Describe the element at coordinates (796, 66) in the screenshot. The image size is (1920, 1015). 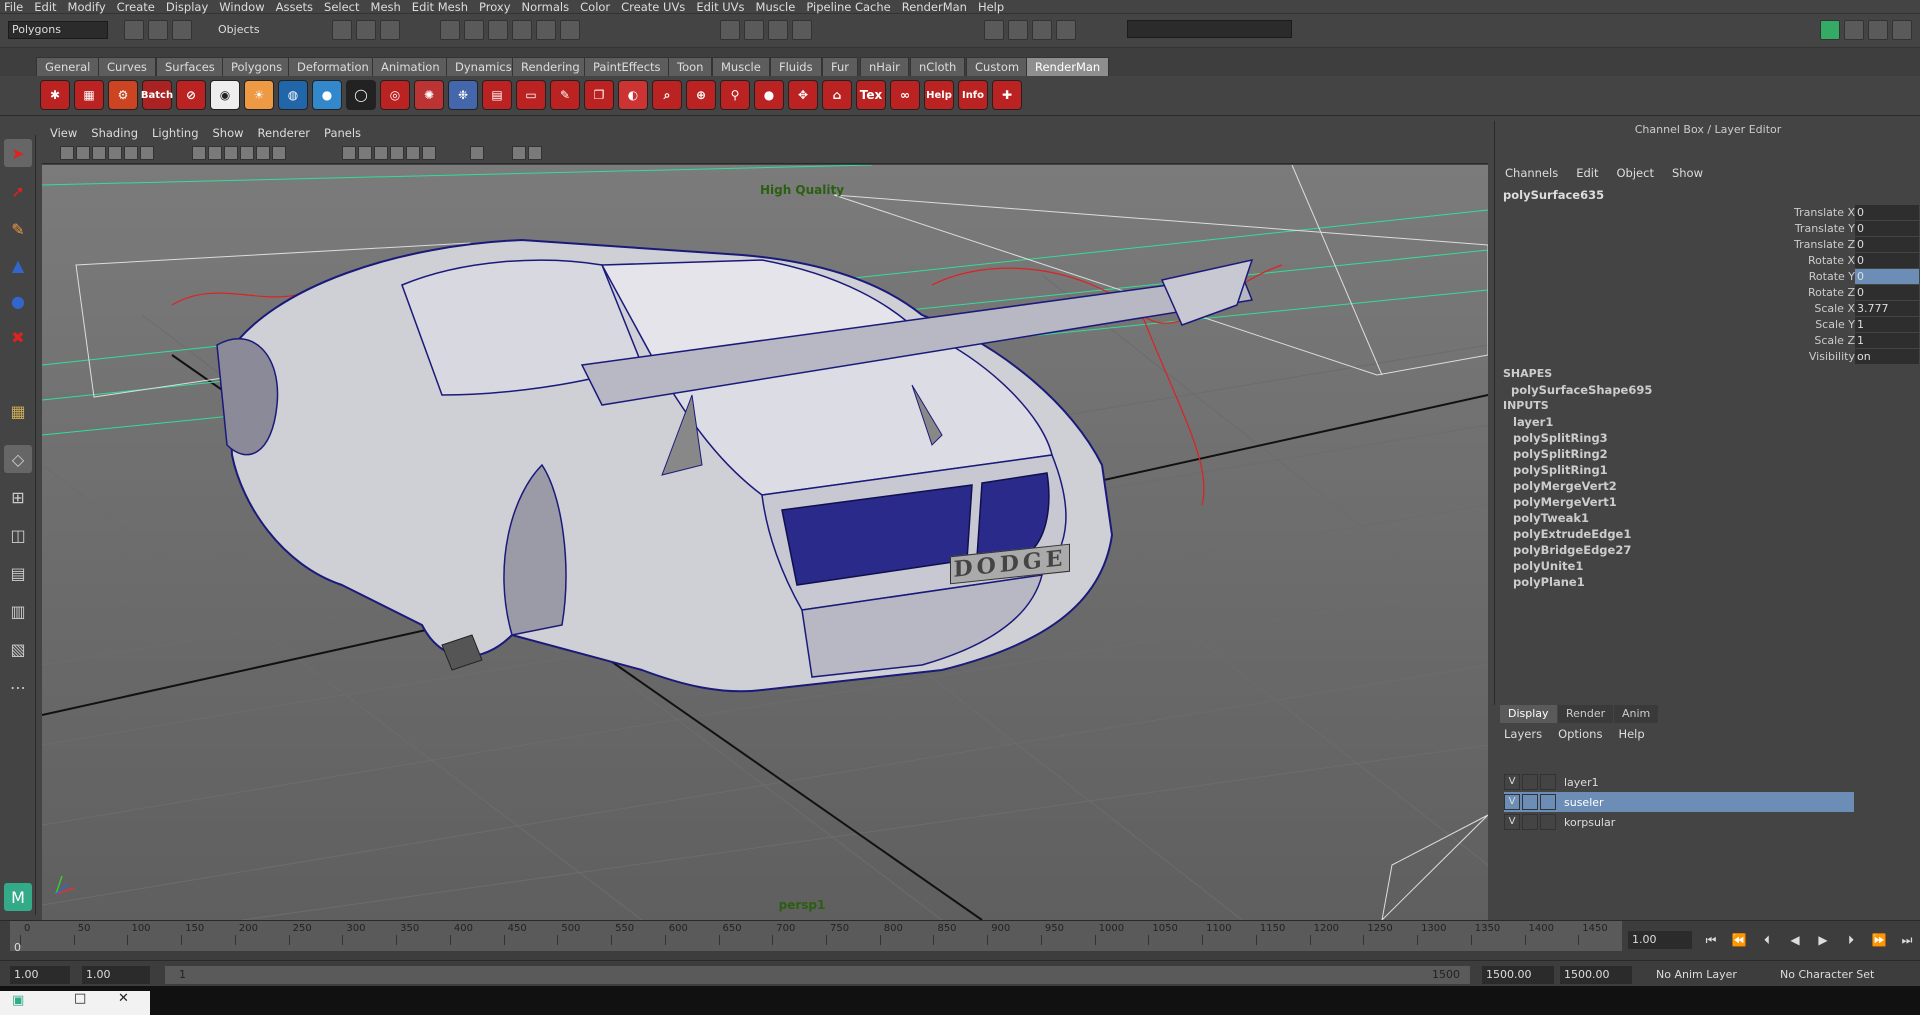
I see `shelf-tab-fluids: Fluids` at that location.